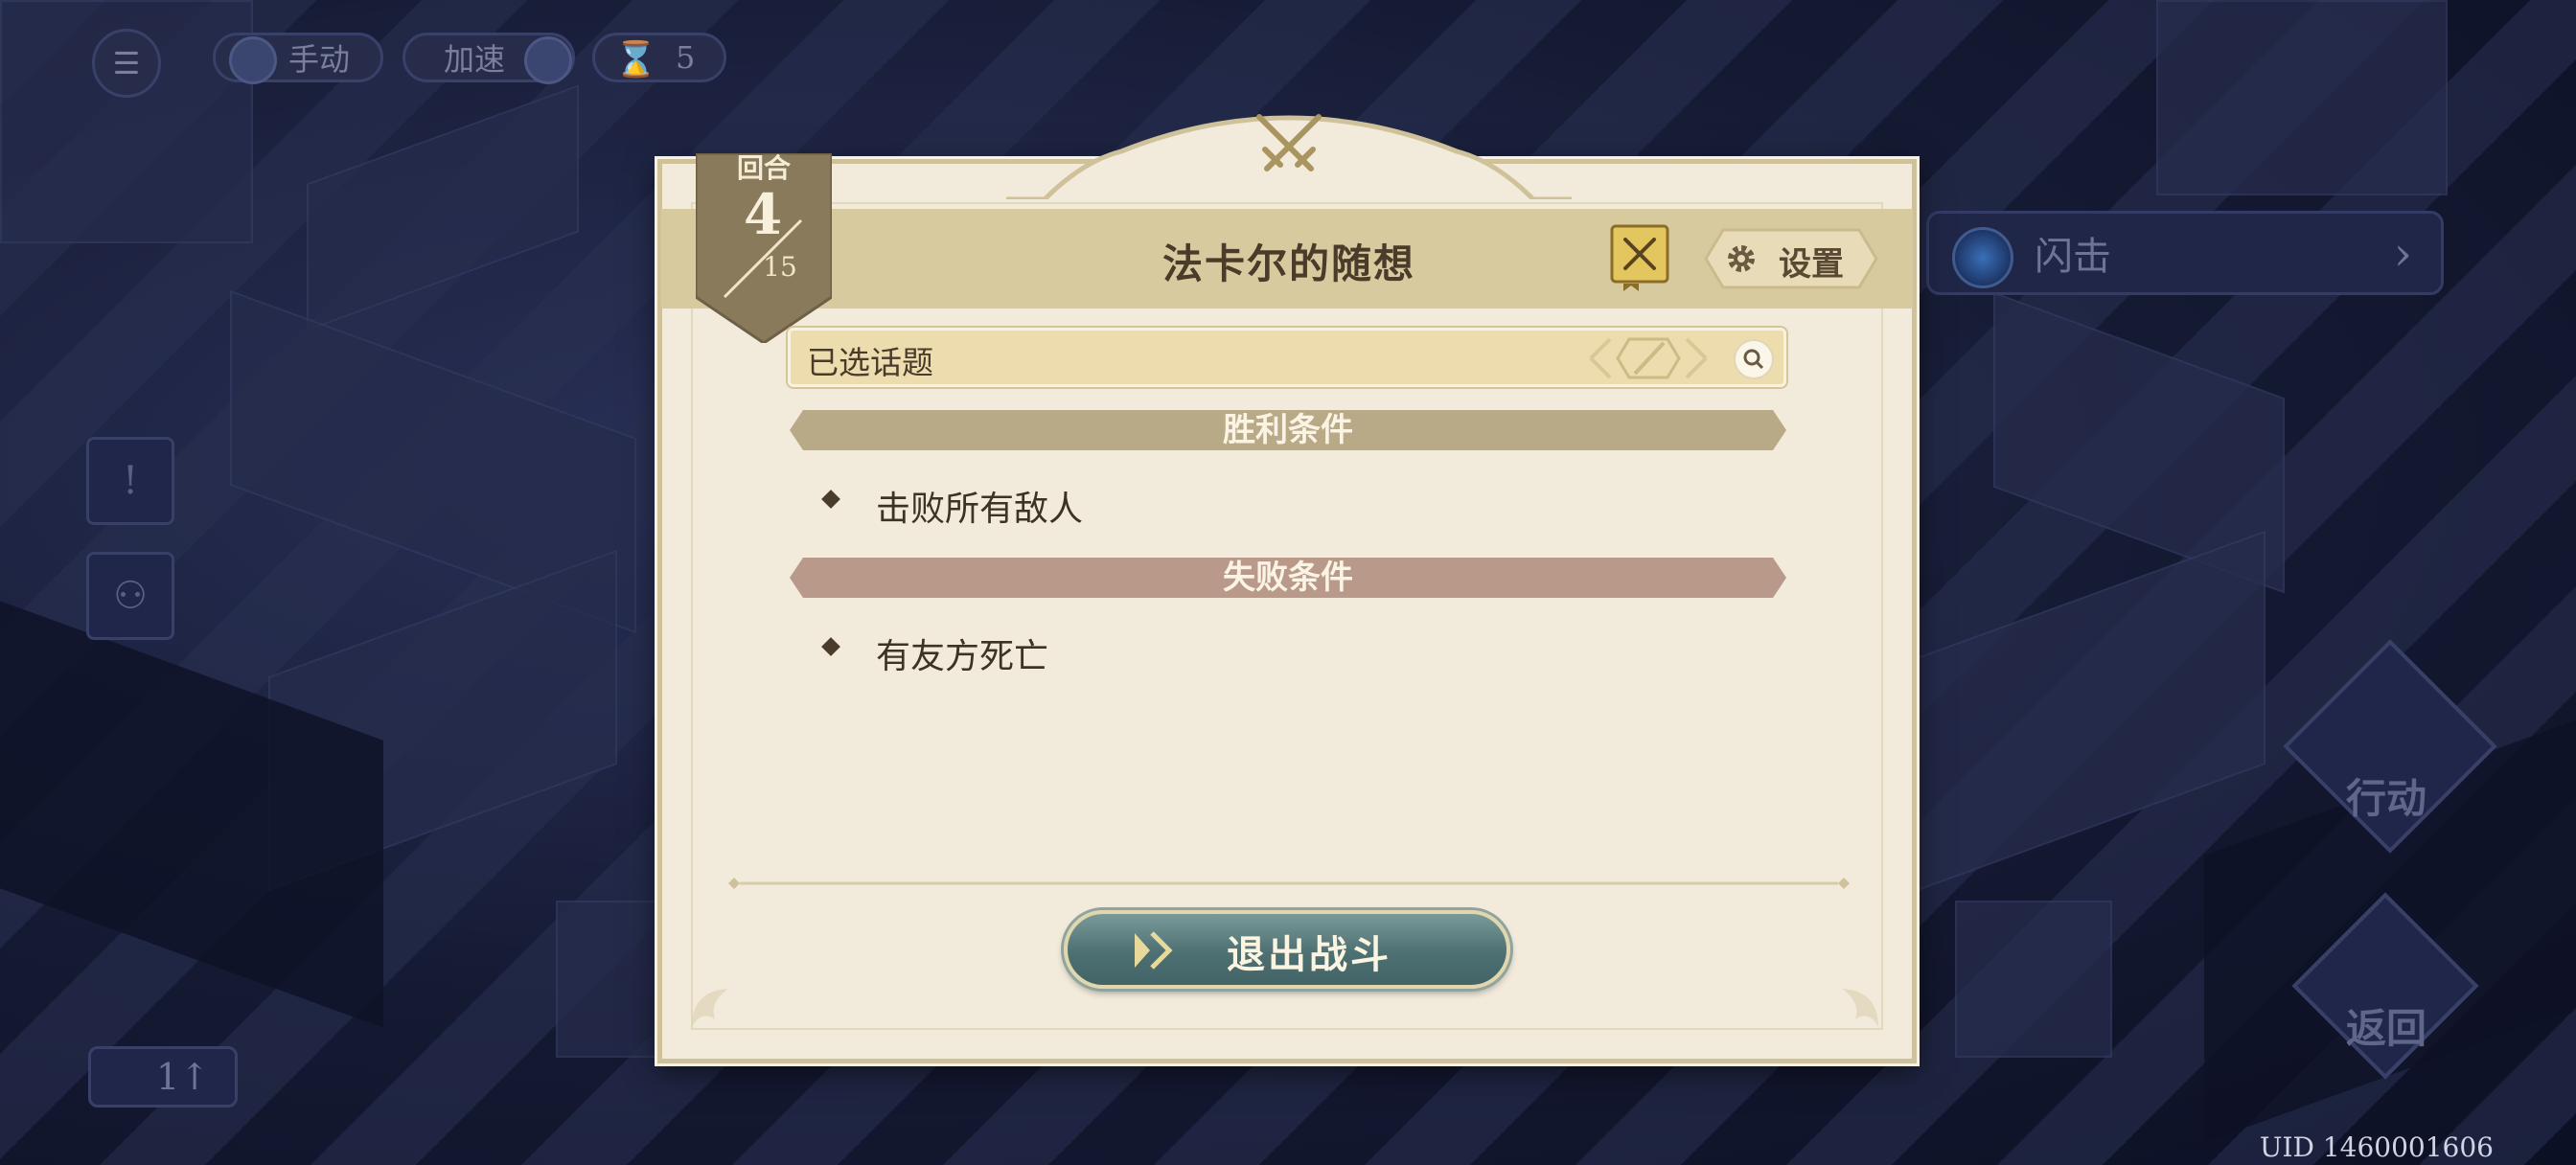  Describe the element at coordinates (2386, 1028) in the screenshot. I see `return-label: 返回` at that location.